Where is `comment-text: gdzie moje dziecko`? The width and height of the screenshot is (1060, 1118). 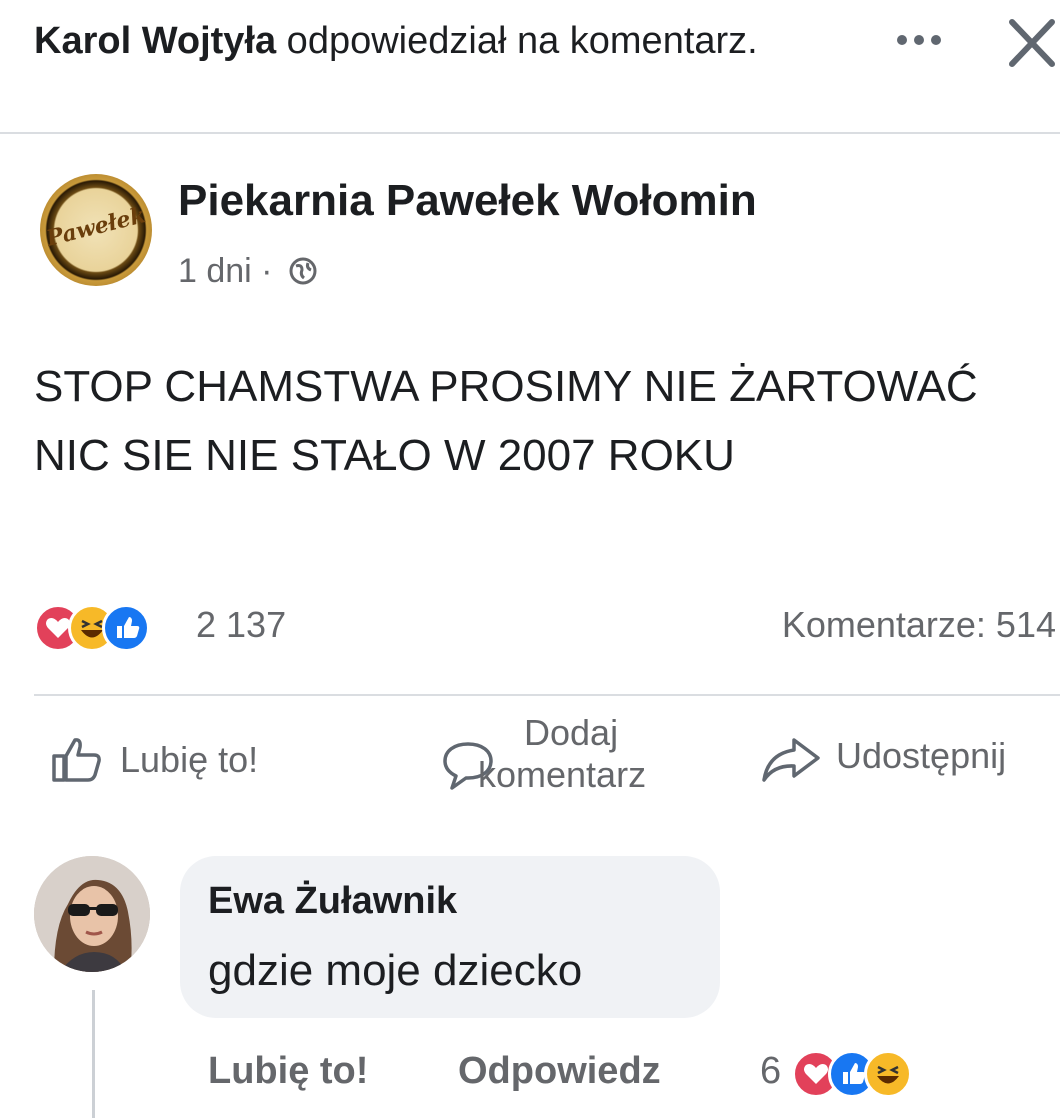
comment-text: gdzie moje dziecko is located at coordinates (395, 970).